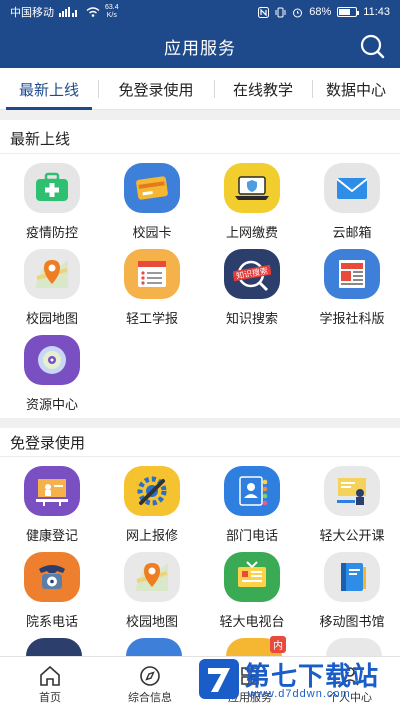 The image size is (400, 710). I want to click on compass-icon, so click(150, 676).